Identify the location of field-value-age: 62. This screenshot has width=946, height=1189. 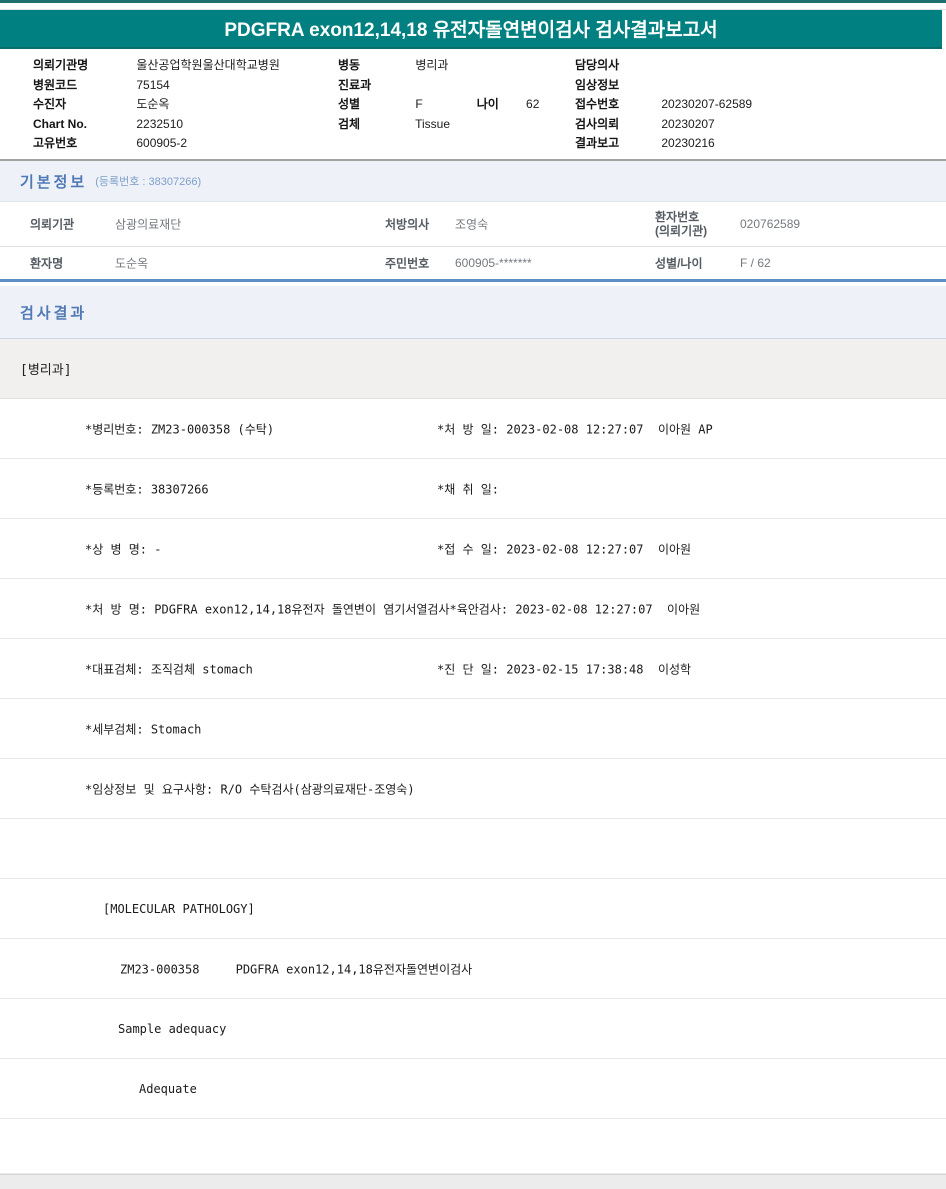
(533, 104).